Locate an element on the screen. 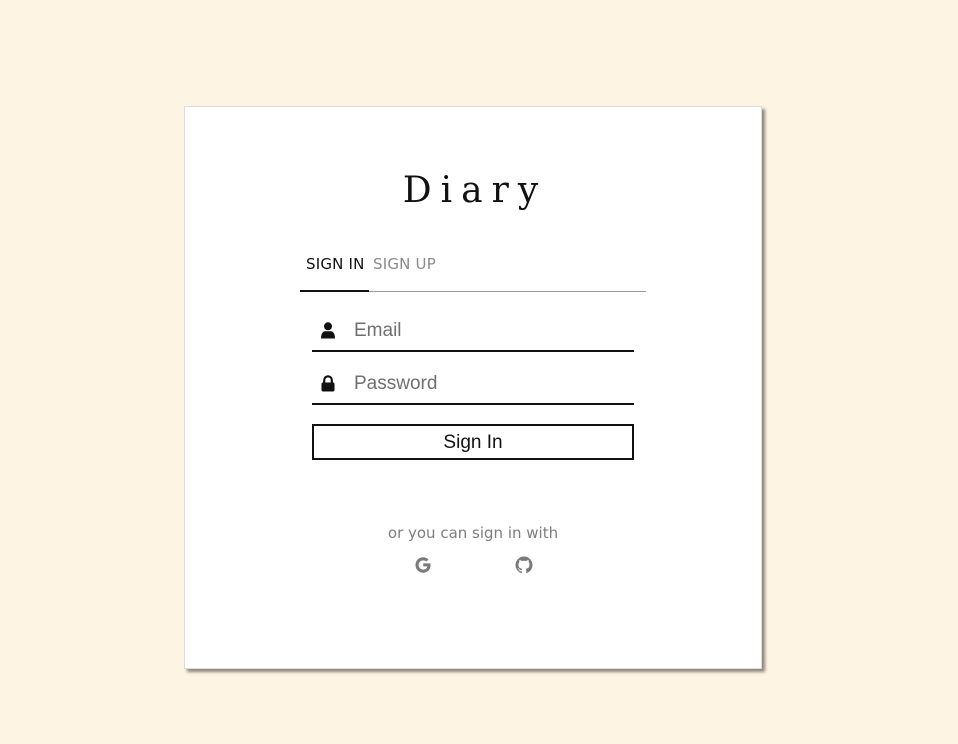  google-icon is located at coordinates (423, 565).